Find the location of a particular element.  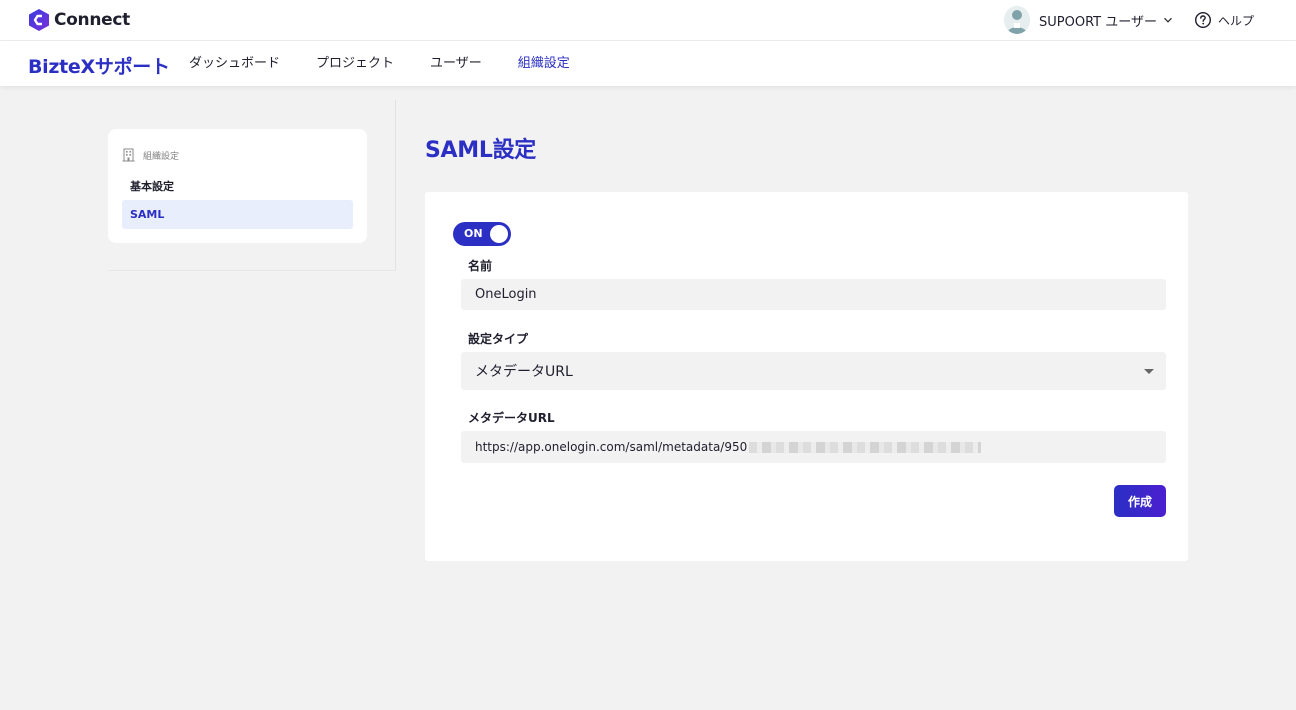

app-logo: Connect is located at coordinates (79, 20).